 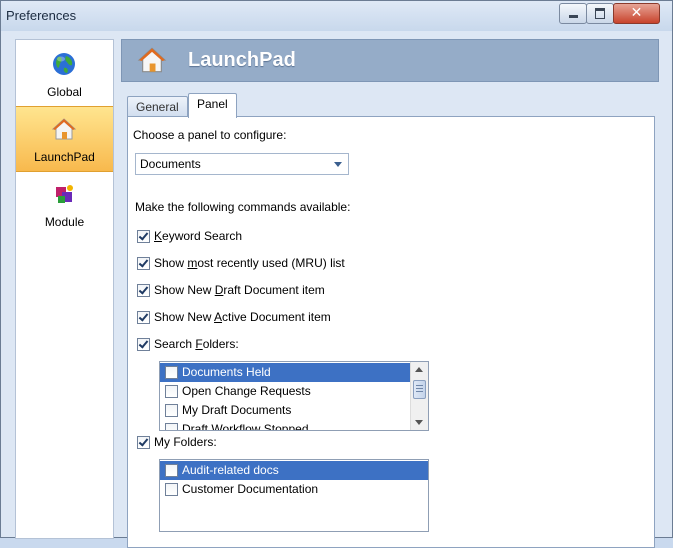 I want to click on list-item-label: Draft Workflow Stopped, so click(x=245, y=426).